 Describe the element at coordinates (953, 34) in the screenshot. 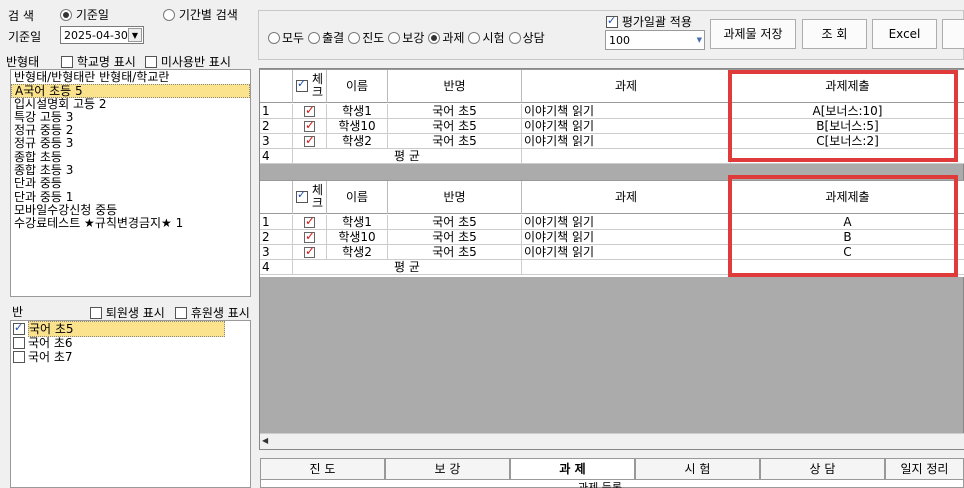

I see `close-button: 닫` at that location.